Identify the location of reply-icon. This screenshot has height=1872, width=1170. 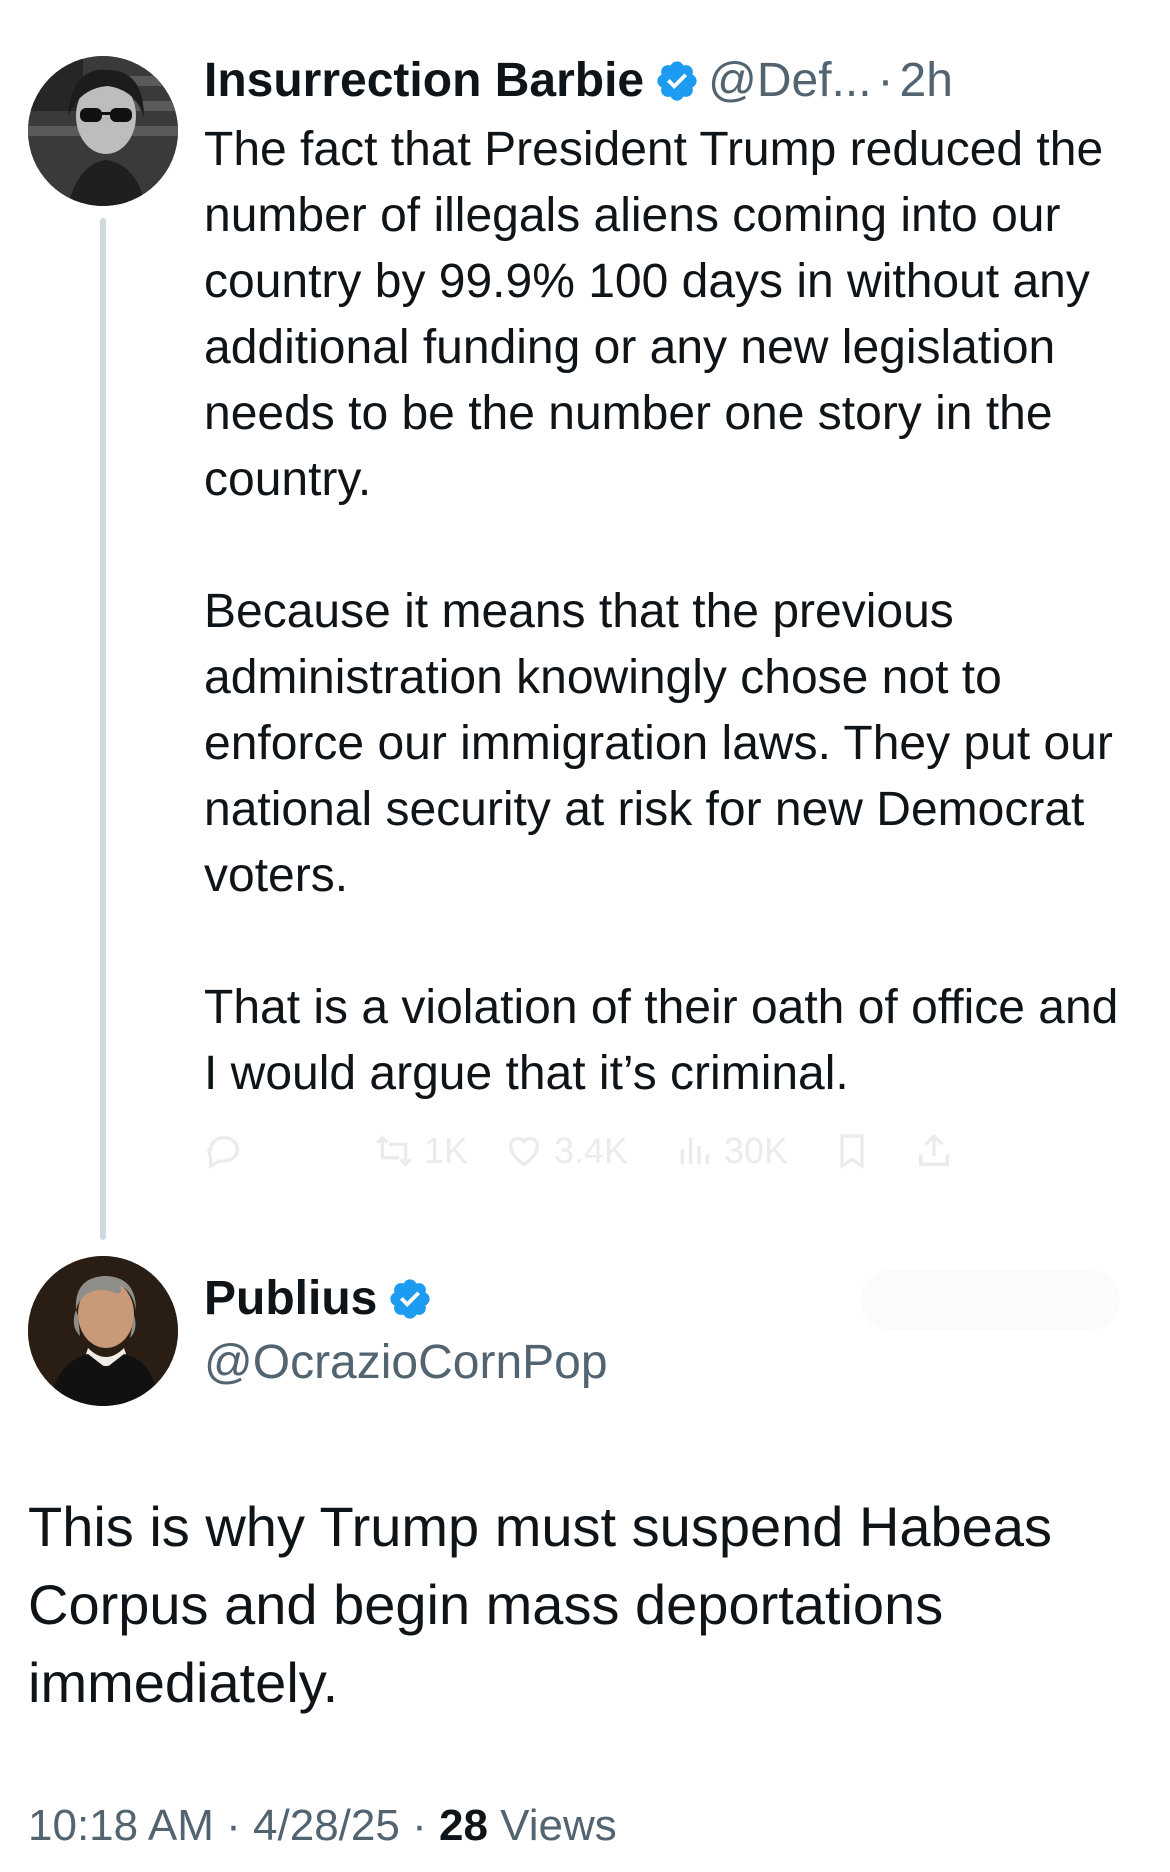
(223, 1152).